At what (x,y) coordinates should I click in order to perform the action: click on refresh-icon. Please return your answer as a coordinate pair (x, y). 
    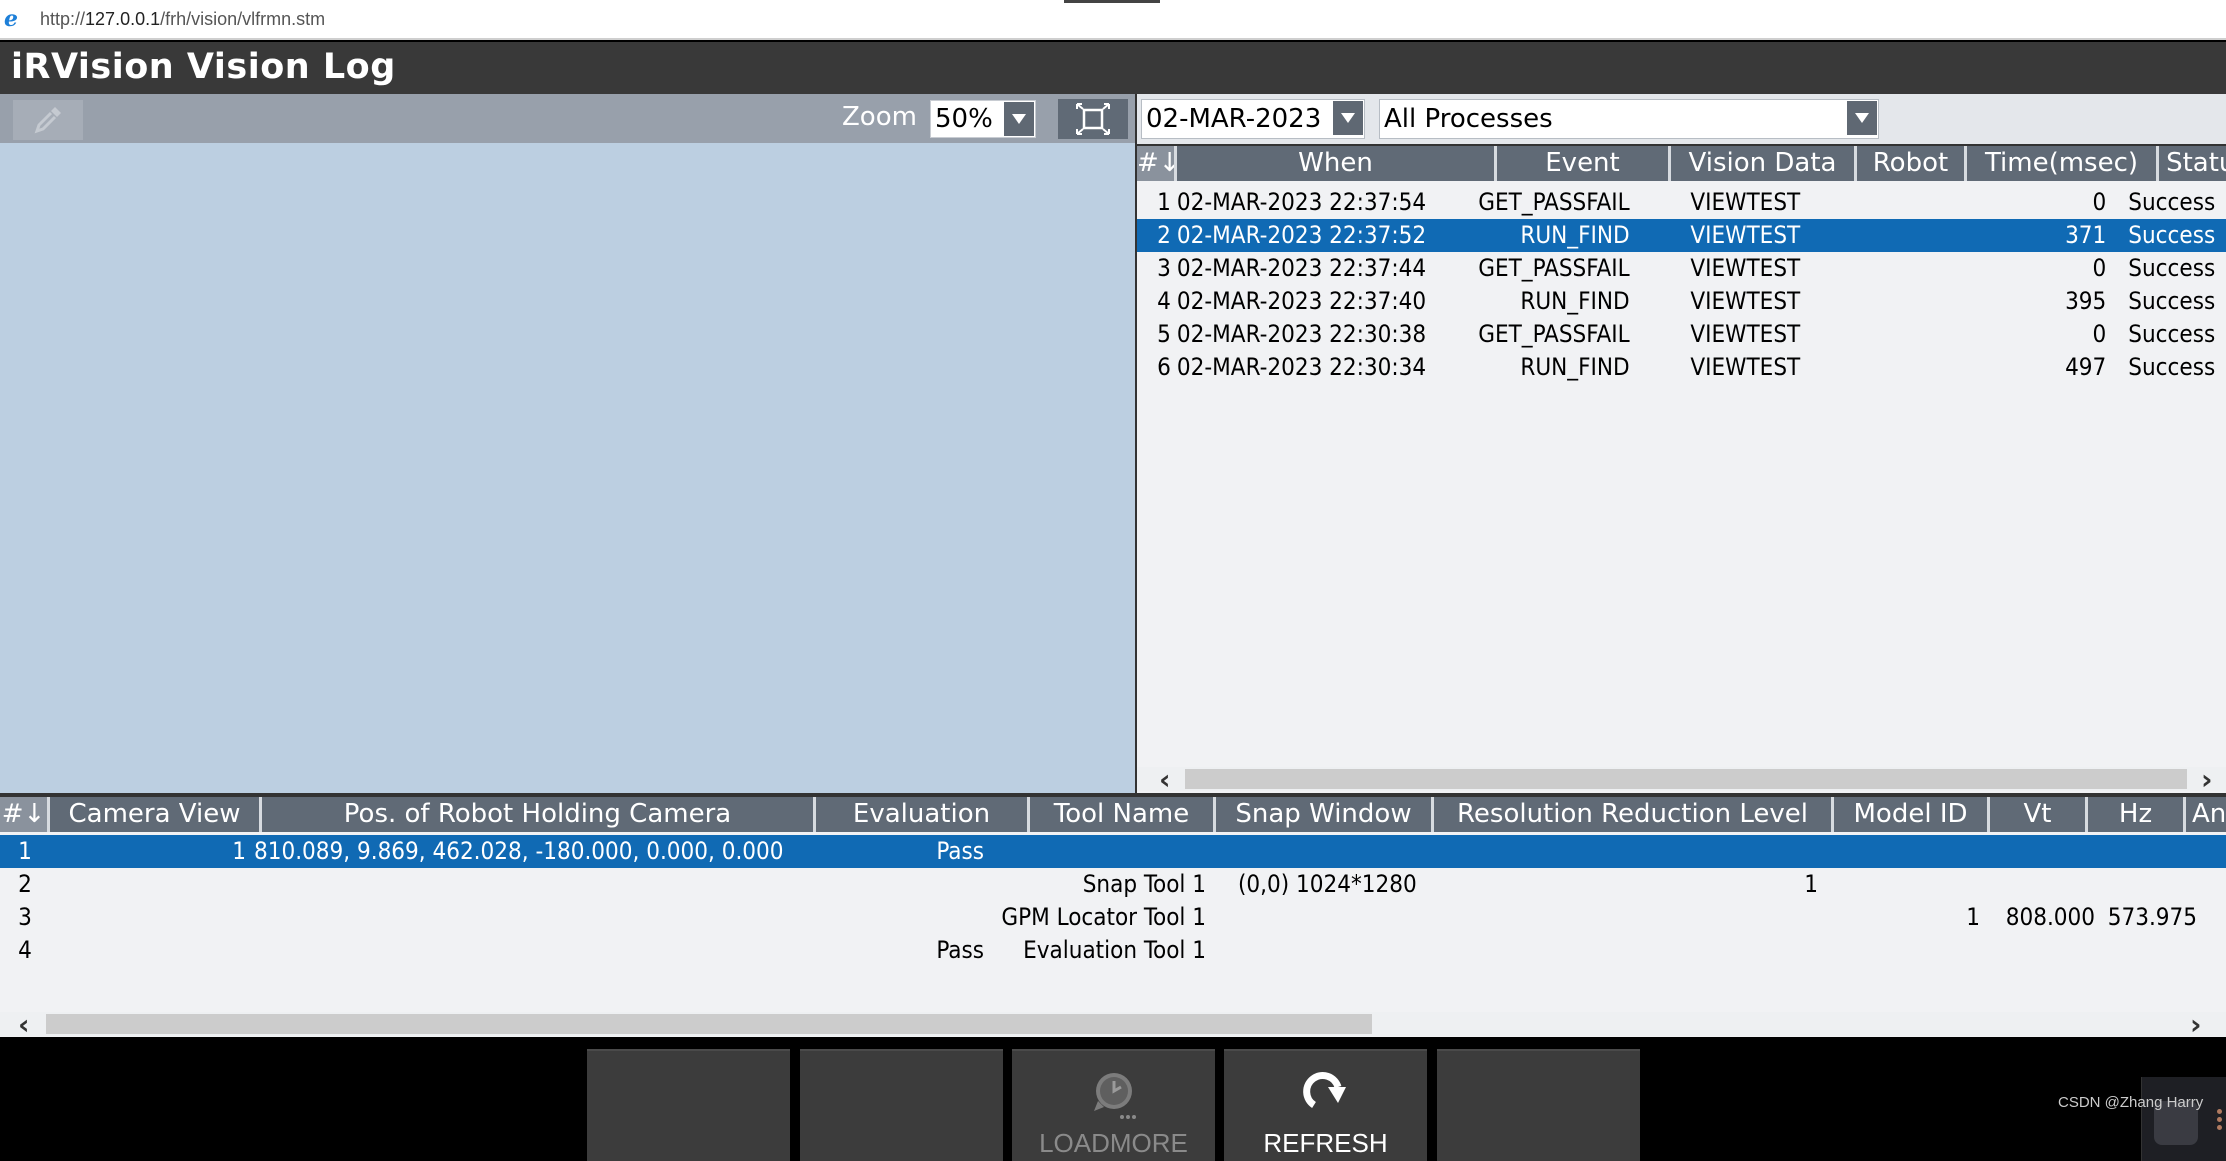
    Looking at the image, I should click on (1325, 1092).